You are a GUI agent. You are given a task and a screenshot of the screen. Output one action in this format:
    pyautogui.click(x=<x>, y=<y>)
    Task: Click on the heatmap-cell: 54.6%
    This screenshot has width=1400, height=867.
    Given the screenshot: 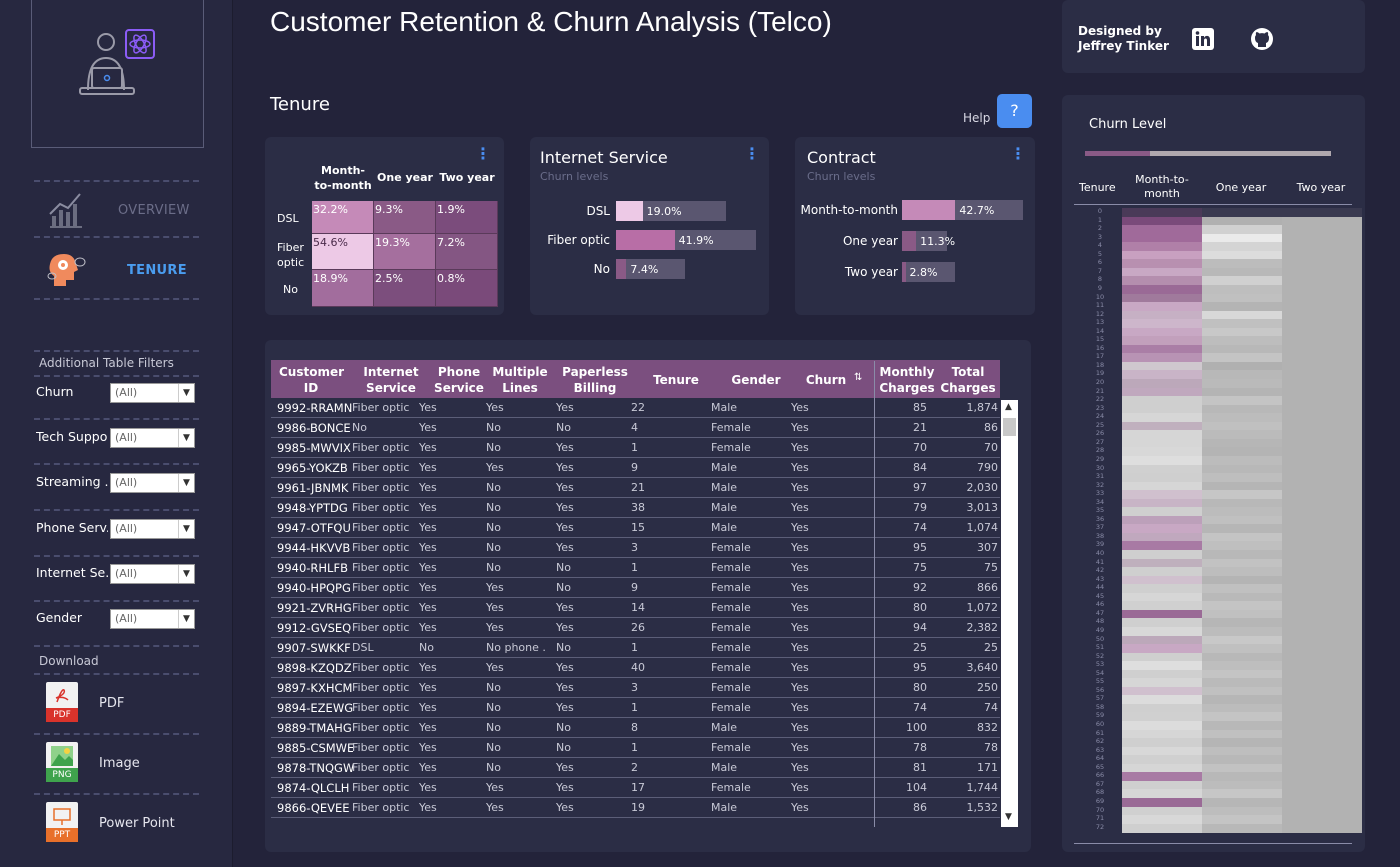 What is the action you would take?
    pyautogui.click(x=343, y=252)
    